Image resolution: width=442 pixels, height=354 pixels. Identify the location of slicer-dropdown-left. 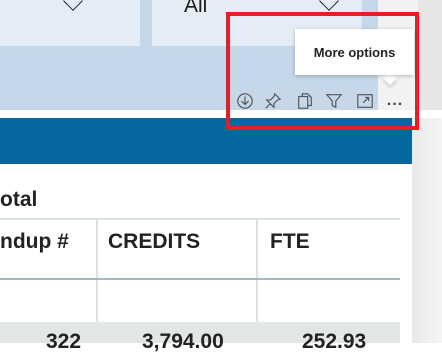
(70, 23).